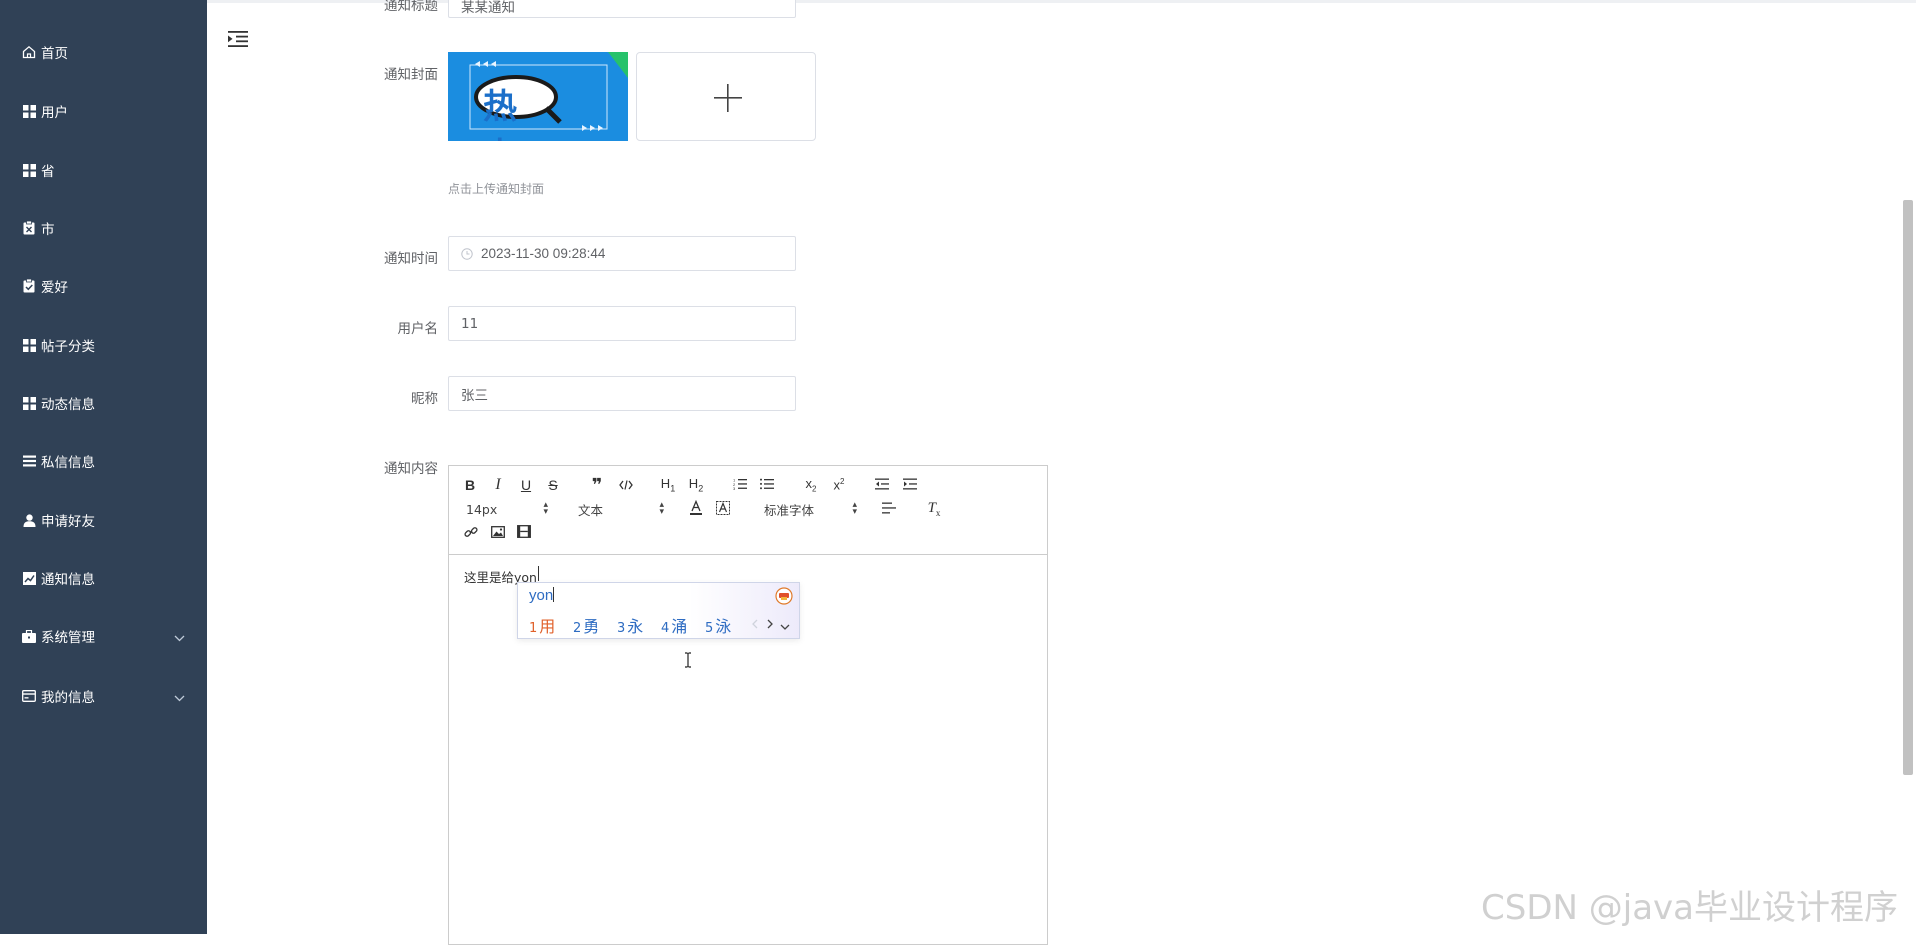 The height and width of the screenshot is (945, 1916). I want to click on indent-button, so click(910, 485).